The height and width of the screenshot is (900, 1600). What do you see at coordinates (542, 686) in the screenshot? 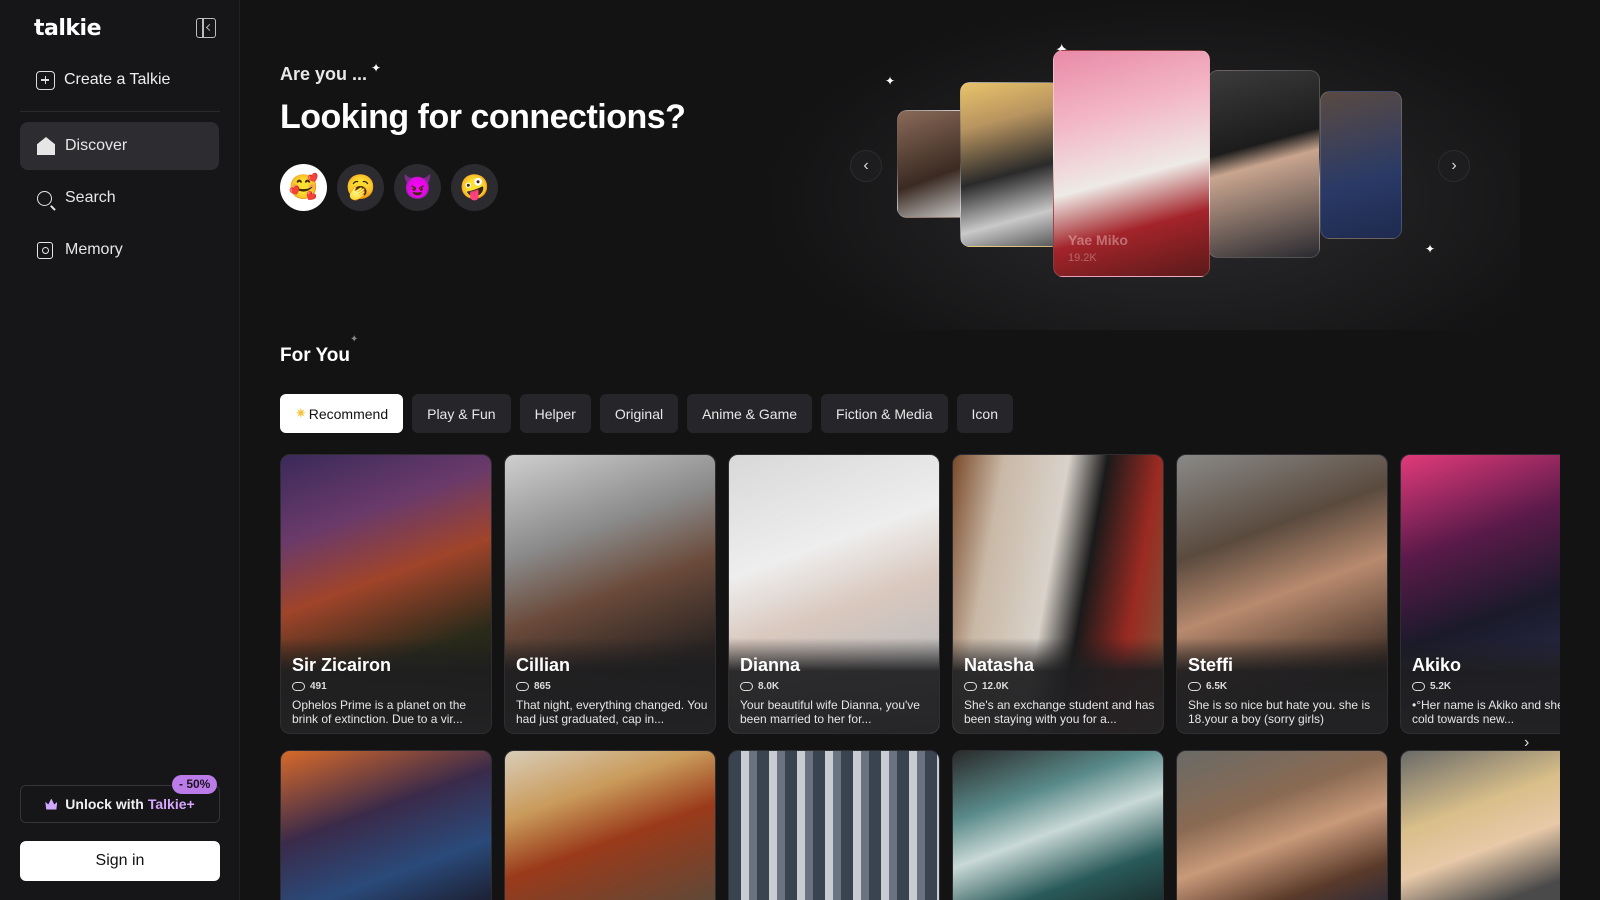
I see `chat-count-value: 865` at bounding box center [542, 686].